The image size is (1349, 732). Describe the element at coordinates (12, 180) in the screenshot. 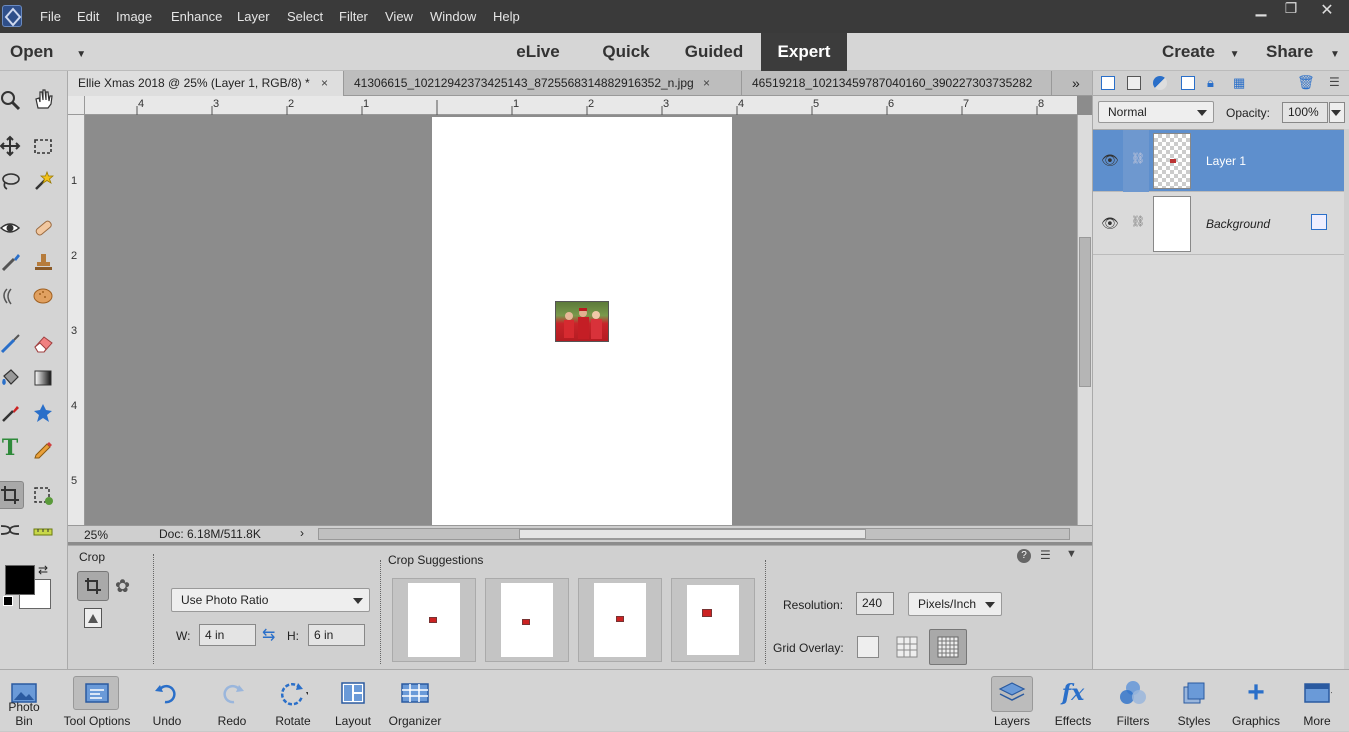

I see `lasso-tool-icon` at that location.